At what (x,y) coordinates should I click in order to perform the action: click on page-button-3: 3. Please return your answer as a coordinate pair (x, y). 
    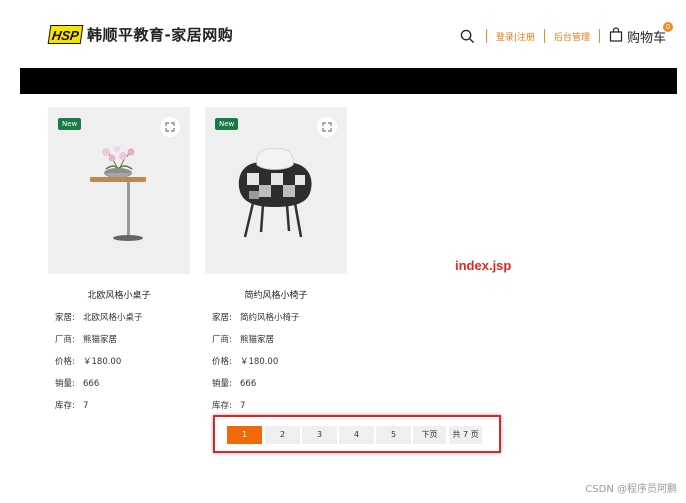
    Looking at the image, I should click on (319, 435).